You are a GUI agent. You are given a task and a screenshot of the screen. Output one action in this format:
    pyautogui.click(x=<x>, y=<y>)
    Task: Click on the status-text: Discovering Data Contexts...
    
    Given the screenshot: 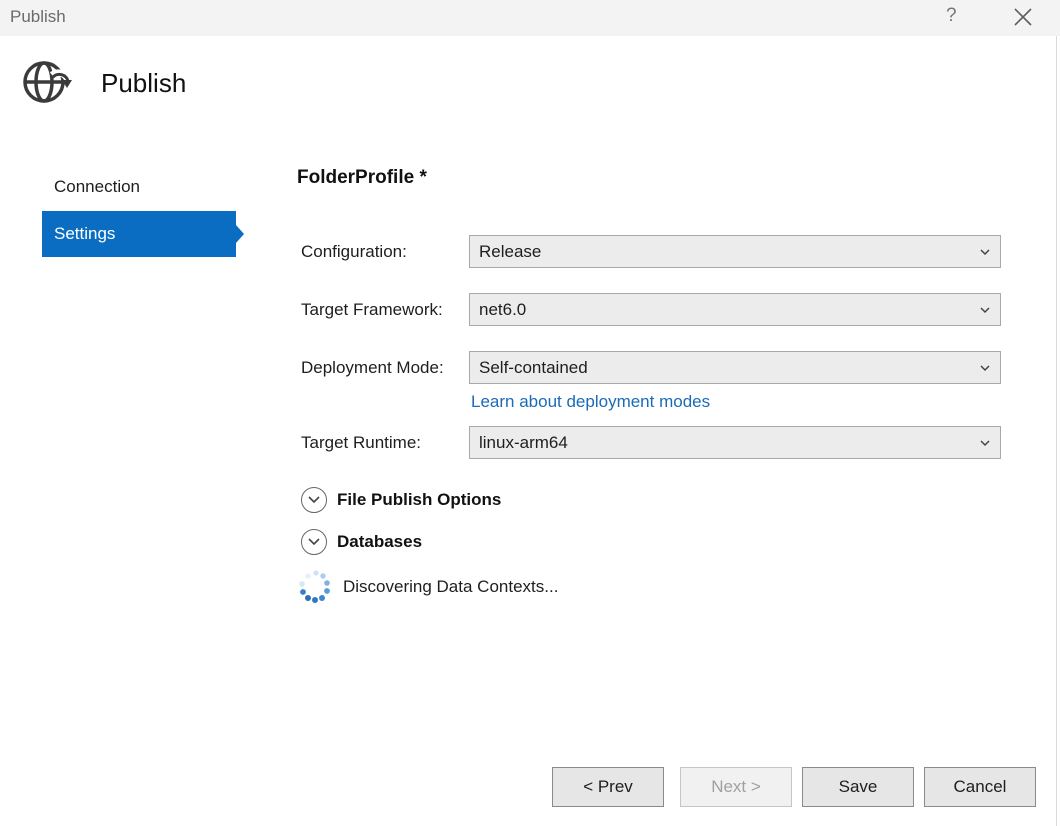 What is the action you would take?
    pyautogui.click(x=451, y=586)
    